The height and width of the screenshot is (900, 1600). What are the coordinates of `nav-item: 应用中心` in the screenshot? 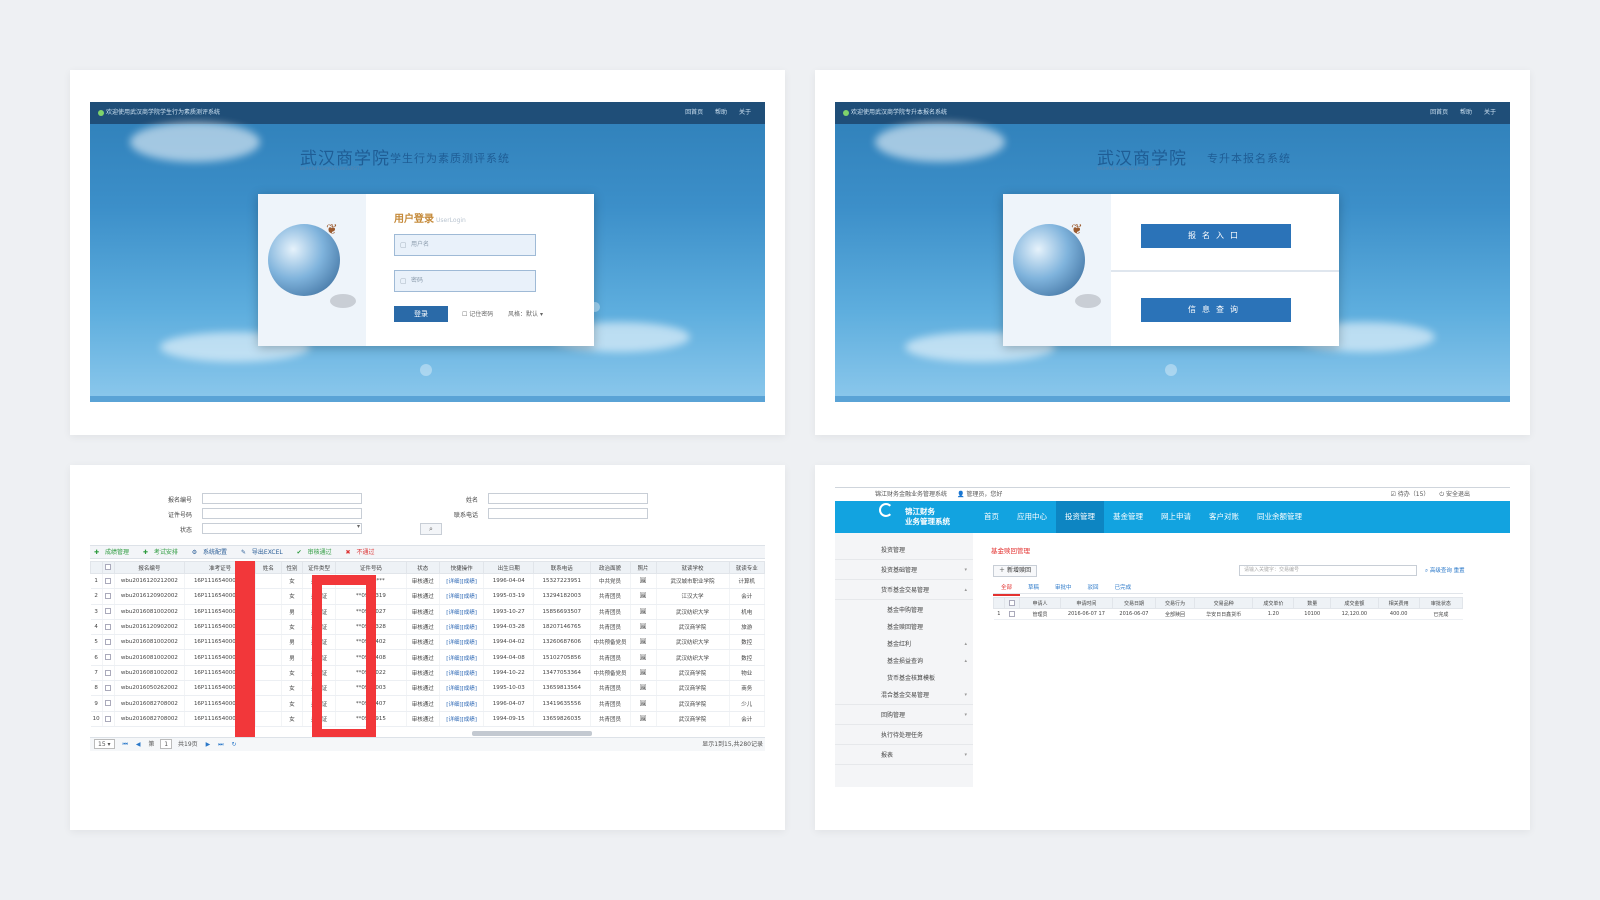 It's located at (1032, 517).